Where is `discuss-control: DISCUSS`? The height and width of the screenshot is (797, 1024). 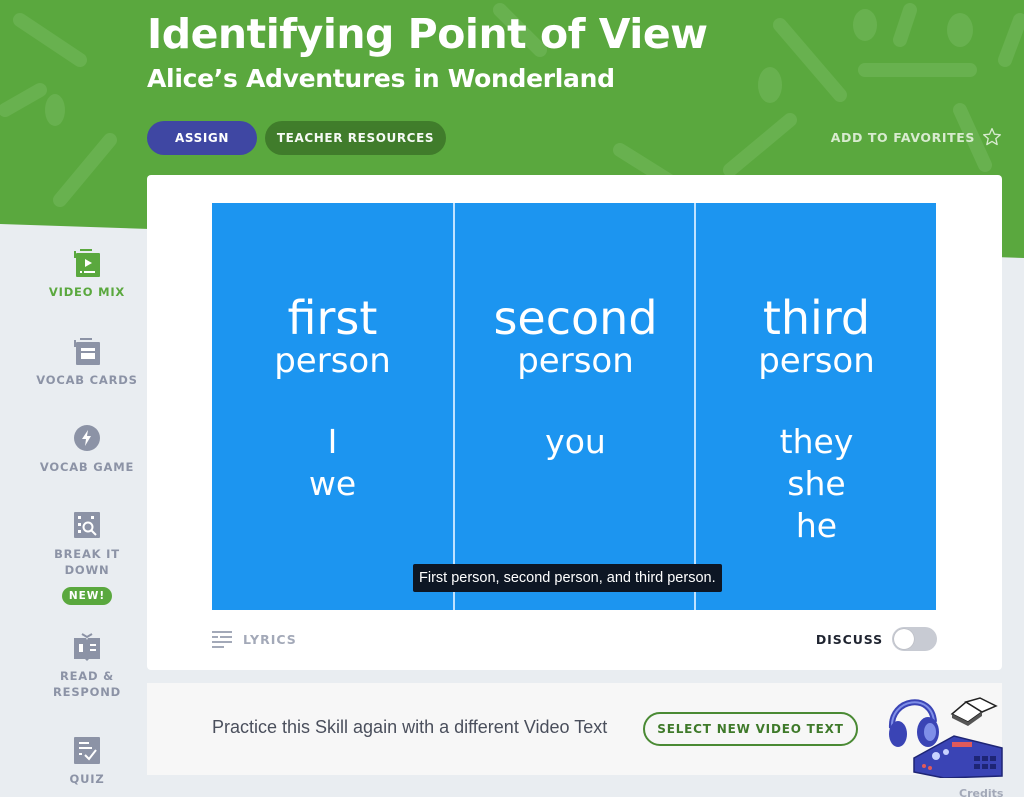 discuss-control: DISCUSS is located at coordinates (876, 639).